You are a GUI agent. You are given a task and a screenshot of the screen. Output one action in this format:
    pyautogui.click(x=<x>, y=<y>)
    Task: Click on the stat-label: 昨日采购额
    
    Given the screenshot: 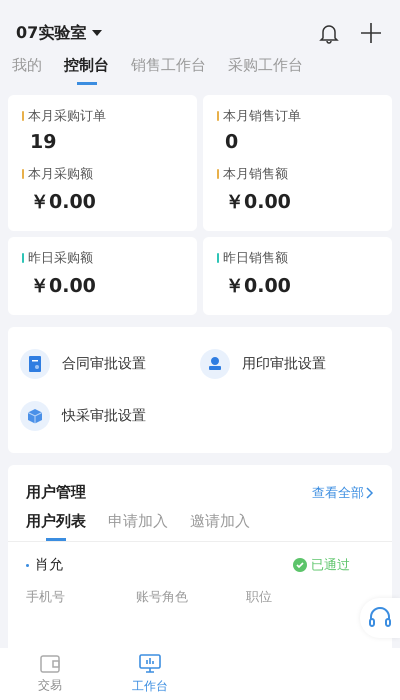 What is the action you would take?
    pyautogui.click(x=60, y=258)
    